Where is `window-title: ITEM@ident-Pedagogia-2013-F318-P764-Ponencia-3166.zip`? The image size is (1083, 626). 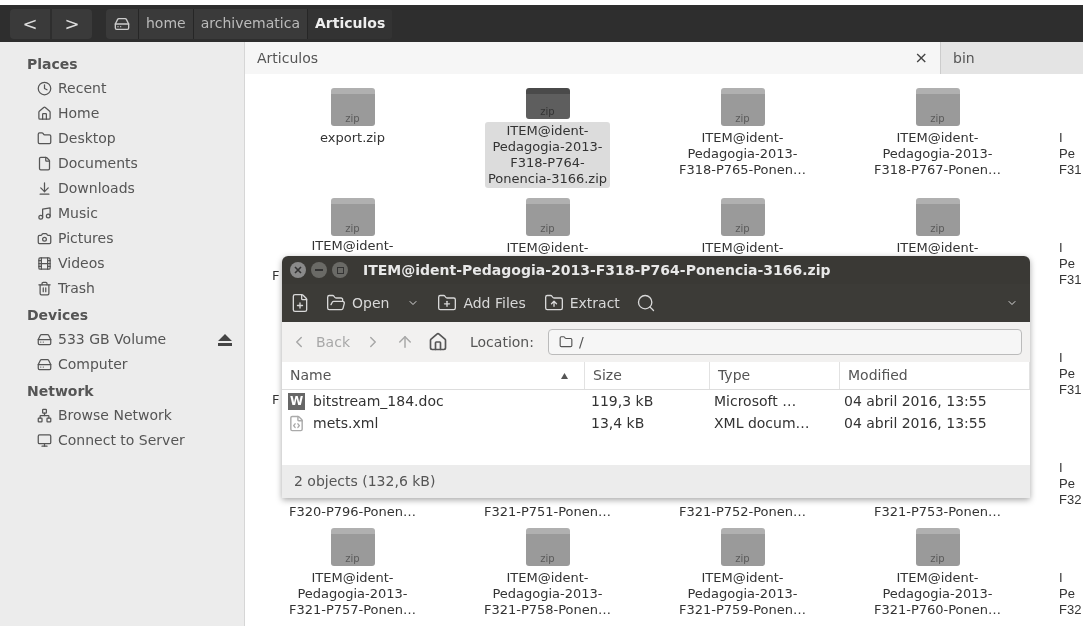 window-title: ITEM@ident-Pedagogia-2013-F318-P764-Ponencia-3166.zip is located at coordinates (597, 270).